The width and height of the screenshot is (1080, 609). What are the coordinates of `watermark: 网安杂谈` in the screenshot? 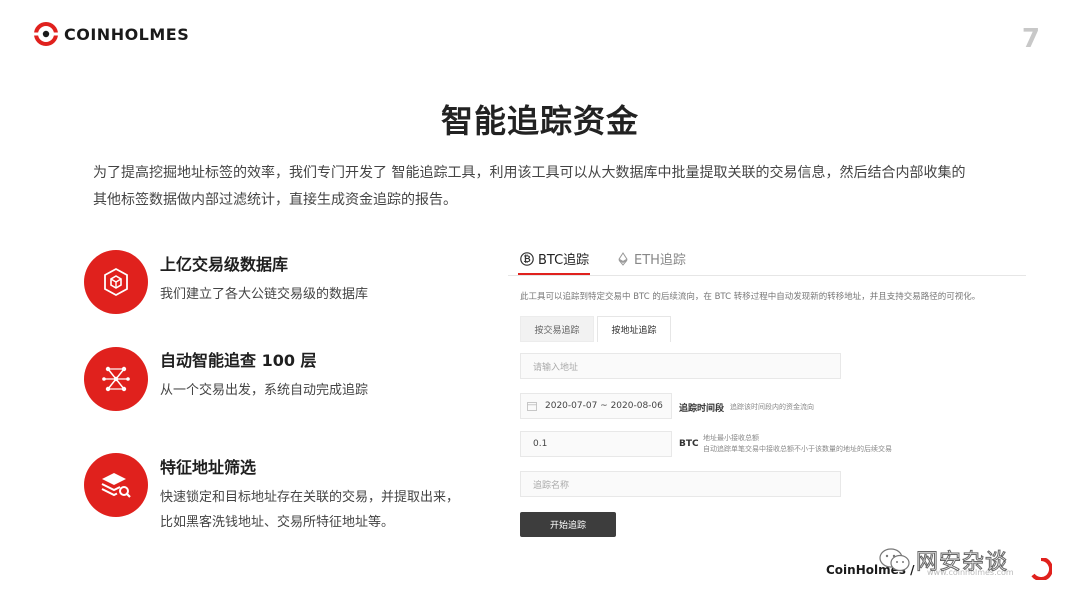 It's located at (943, 560).